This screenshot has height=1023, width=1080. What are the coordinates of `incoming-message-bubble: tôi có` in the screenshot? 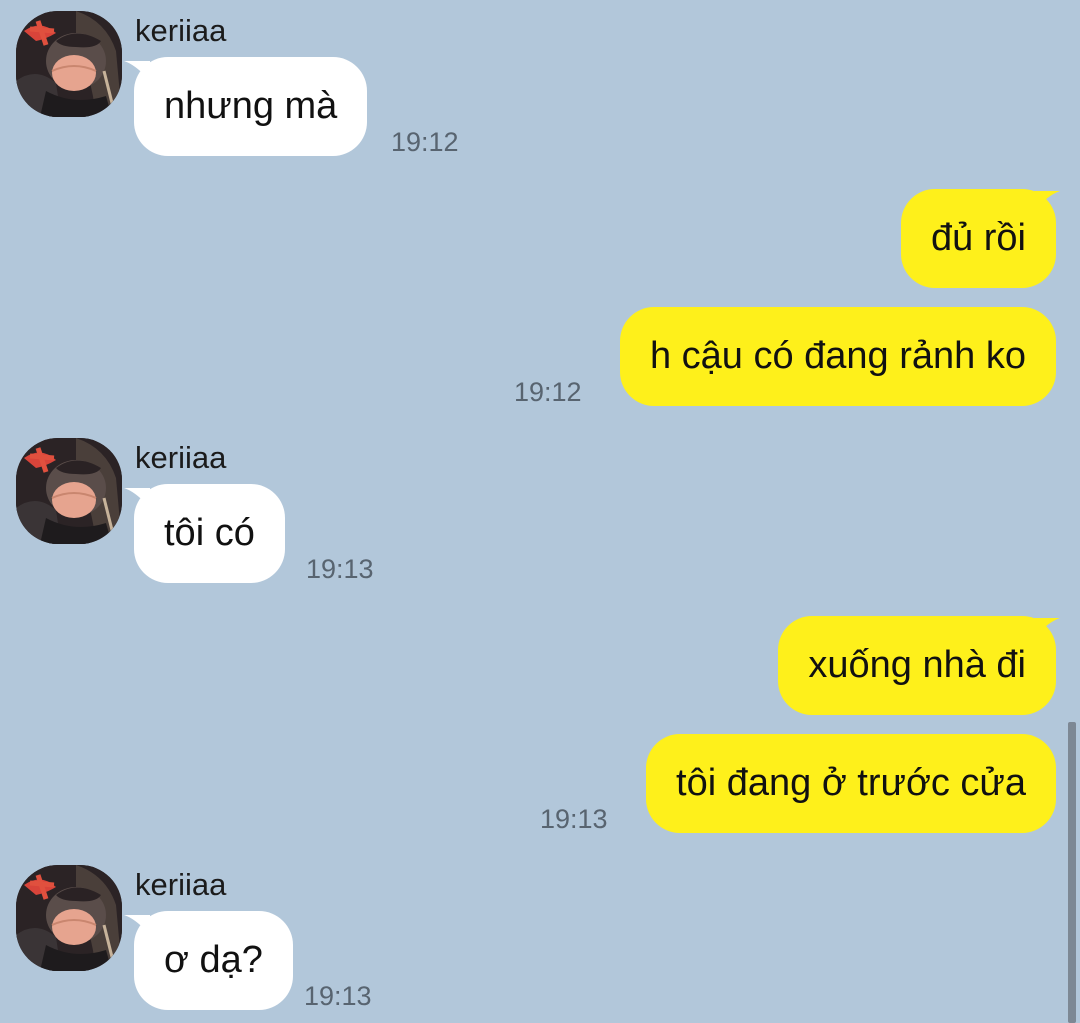 It's located at (209, 533).